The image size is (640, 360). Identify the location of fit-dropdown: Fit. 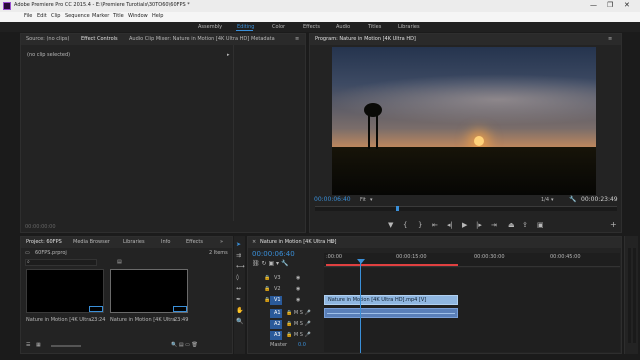
(363, 200).